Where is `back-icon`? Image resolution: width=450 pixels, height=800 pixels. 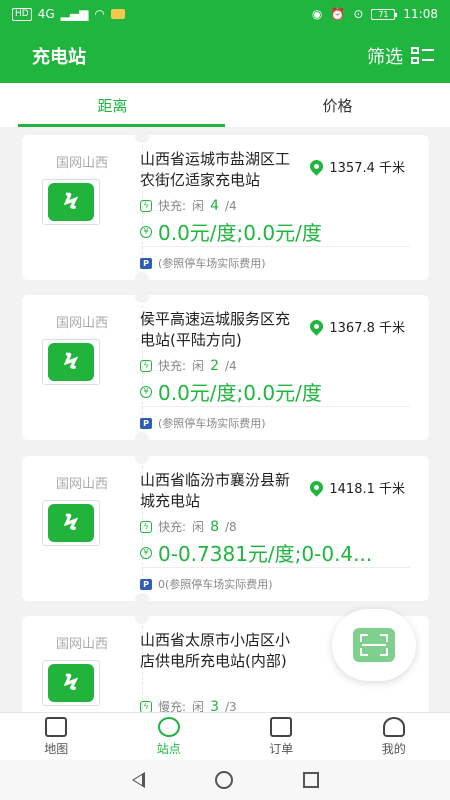 back-icon is located at coordinates (138, 780).